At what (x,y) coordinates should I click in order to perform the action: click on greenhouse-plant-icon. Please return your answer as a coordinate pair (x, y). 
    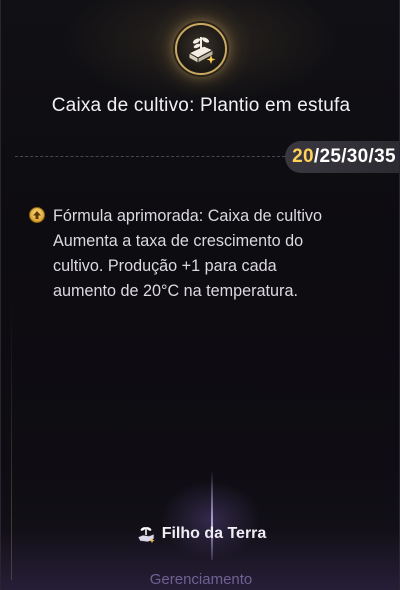
    Looking at the image, I should click on (201, 49).